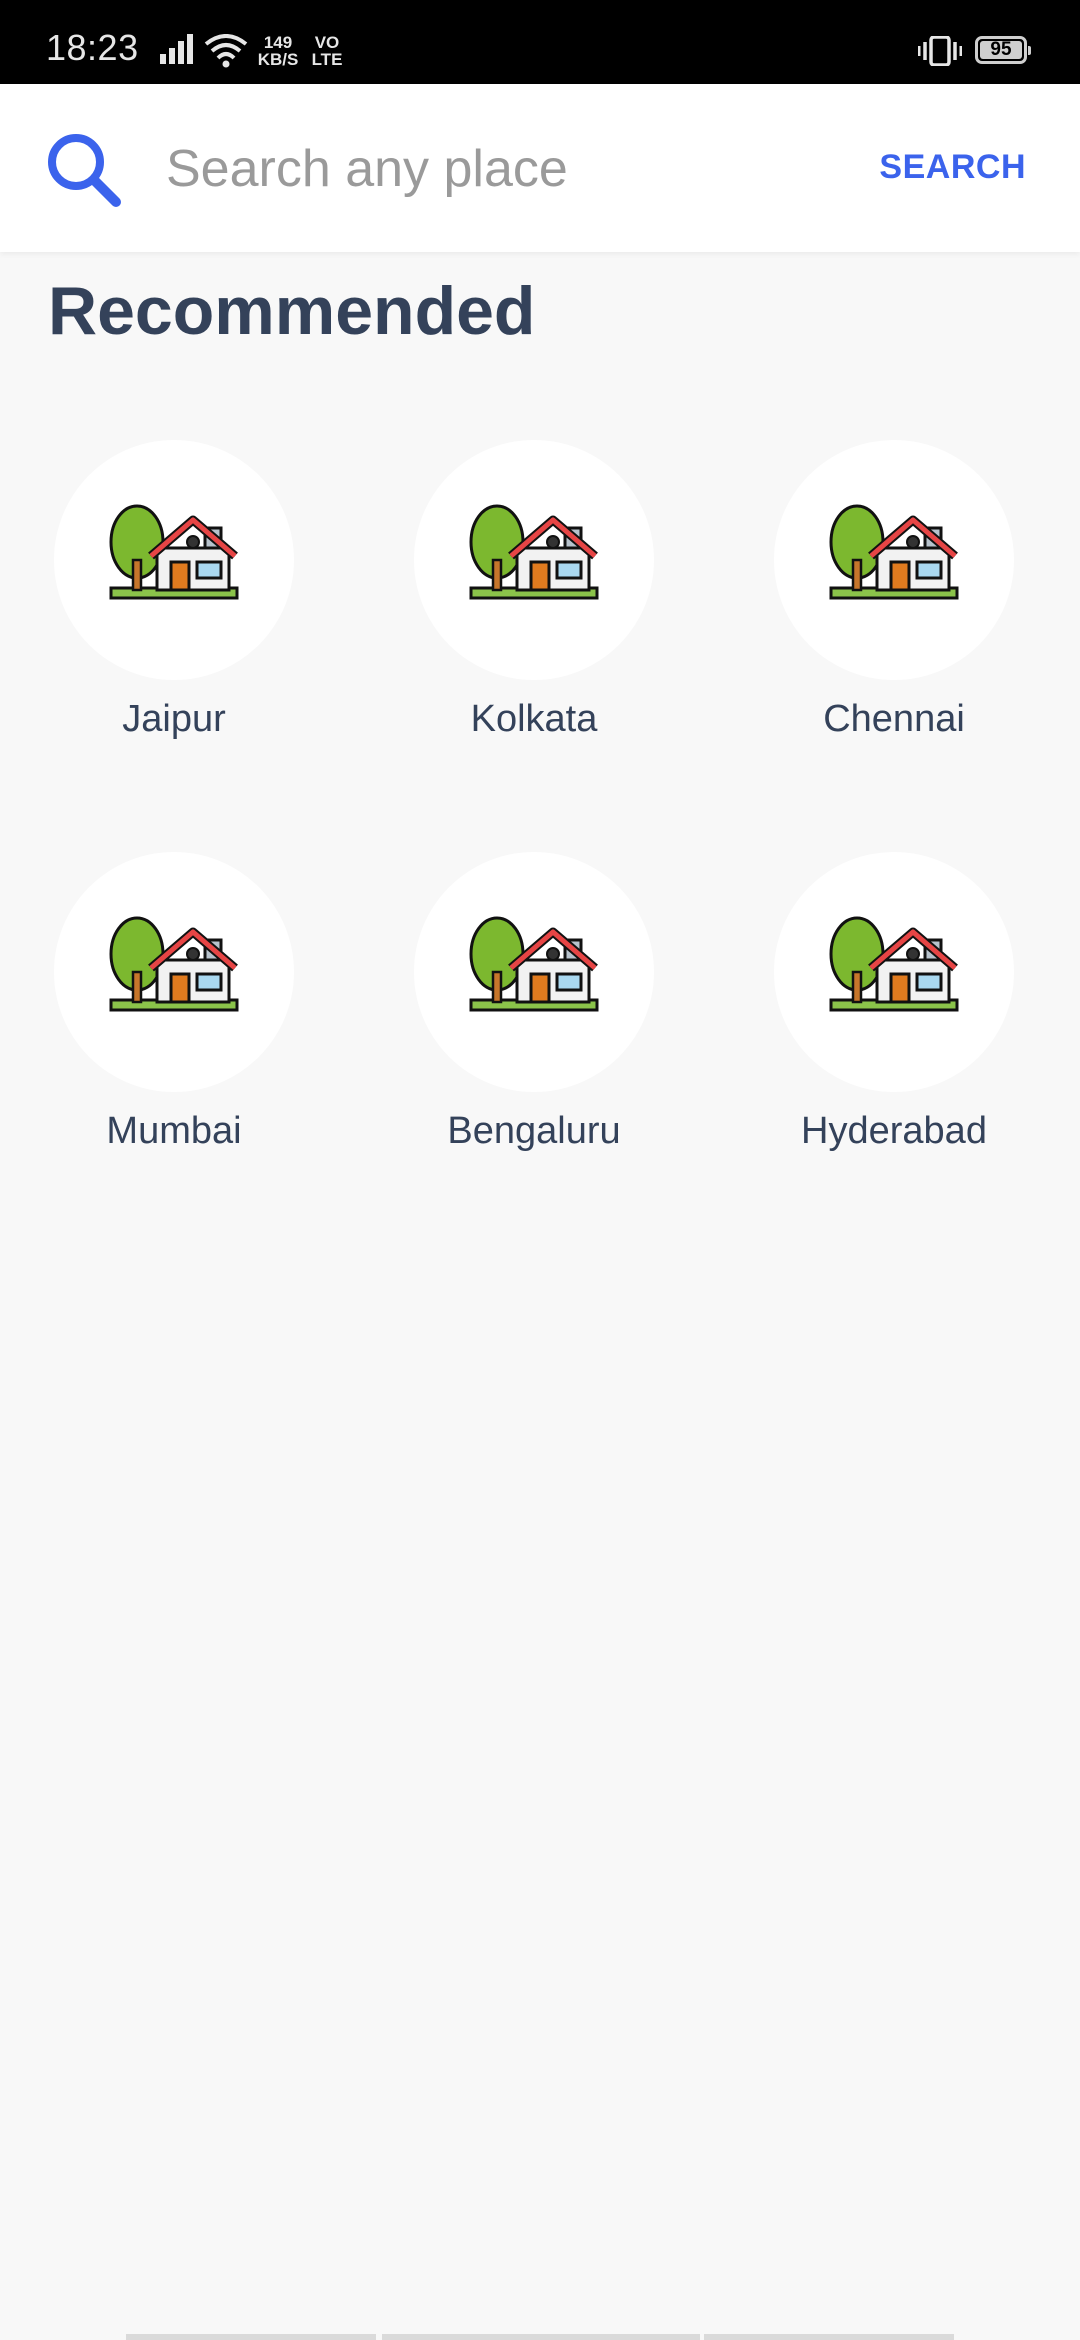  I want to click on battery-level: 95, so click(1001, 49).